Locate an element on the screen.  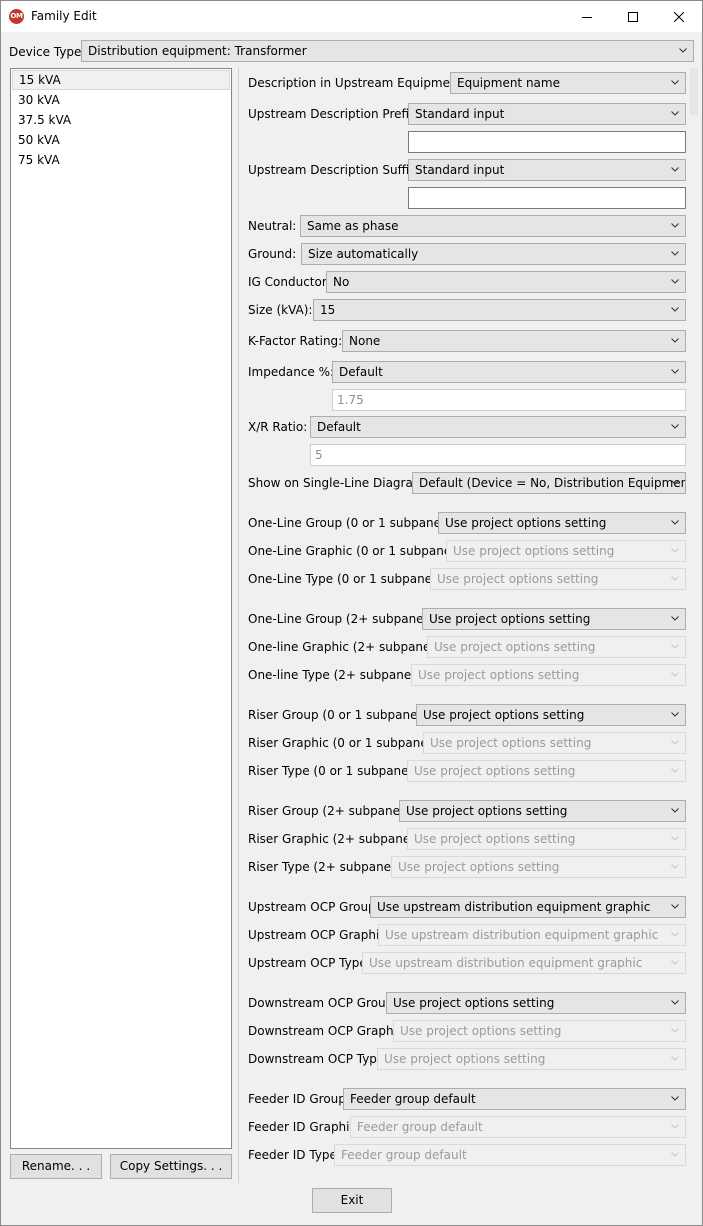
settings-scrollbar is located at coordinates (694, 91).